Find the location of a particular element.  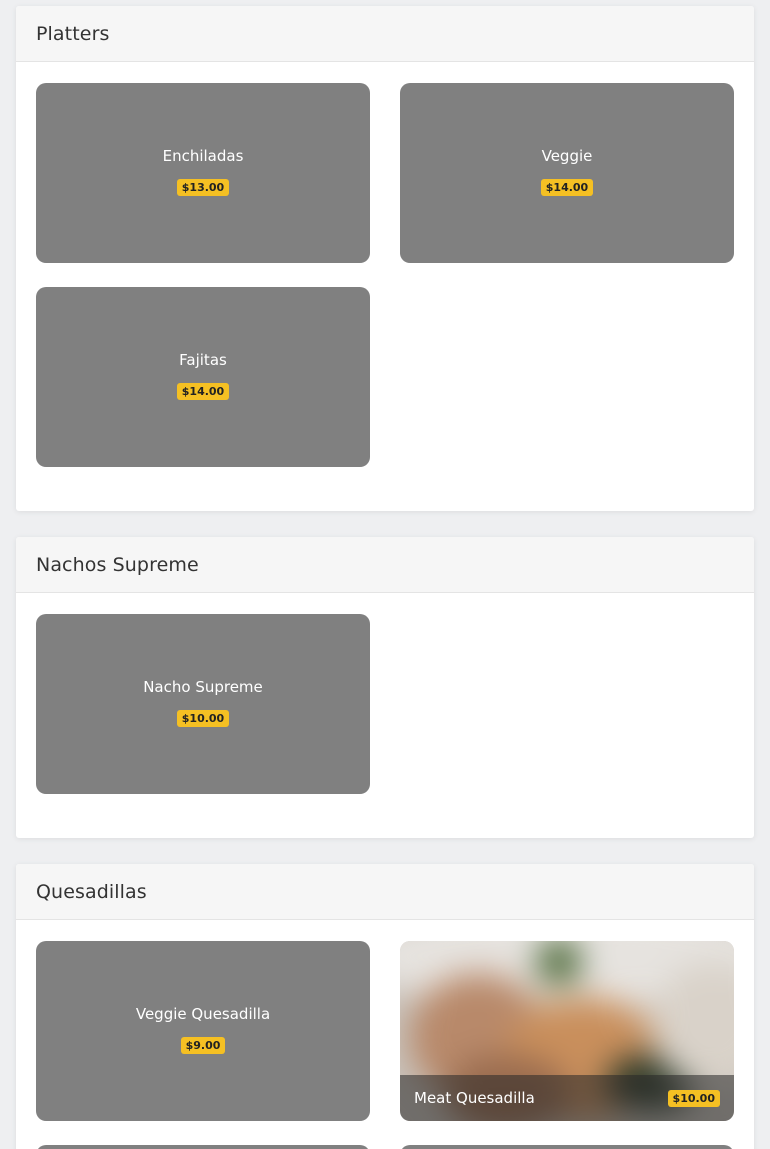

menu-item-name: Nacho Supreme is located at coordinates (203, 687).